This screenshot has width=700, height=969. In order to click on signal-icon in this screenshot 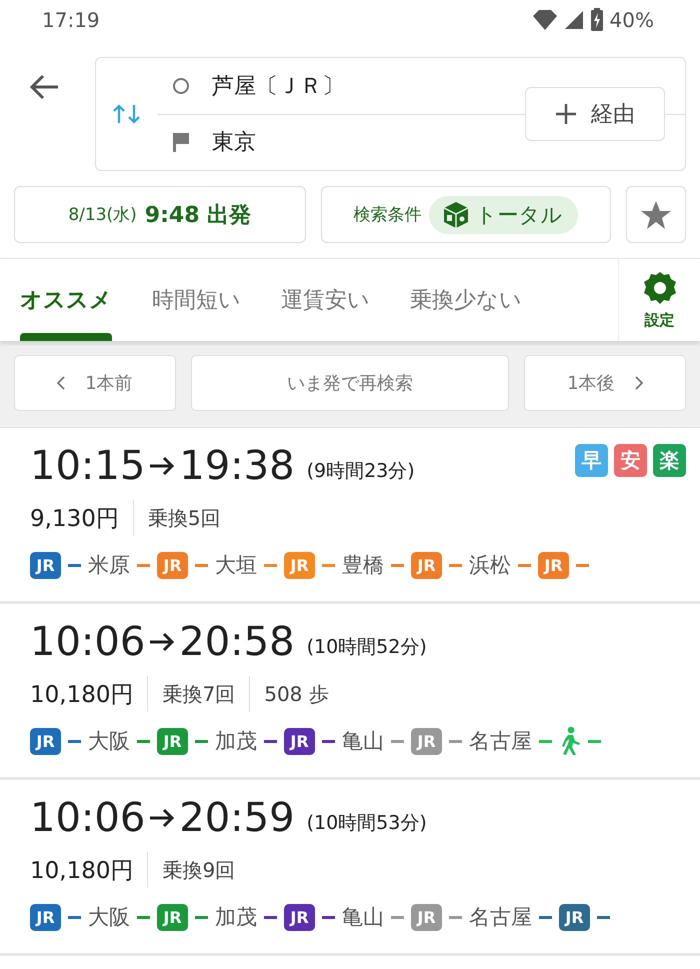, I will do `click(574, 20)`.